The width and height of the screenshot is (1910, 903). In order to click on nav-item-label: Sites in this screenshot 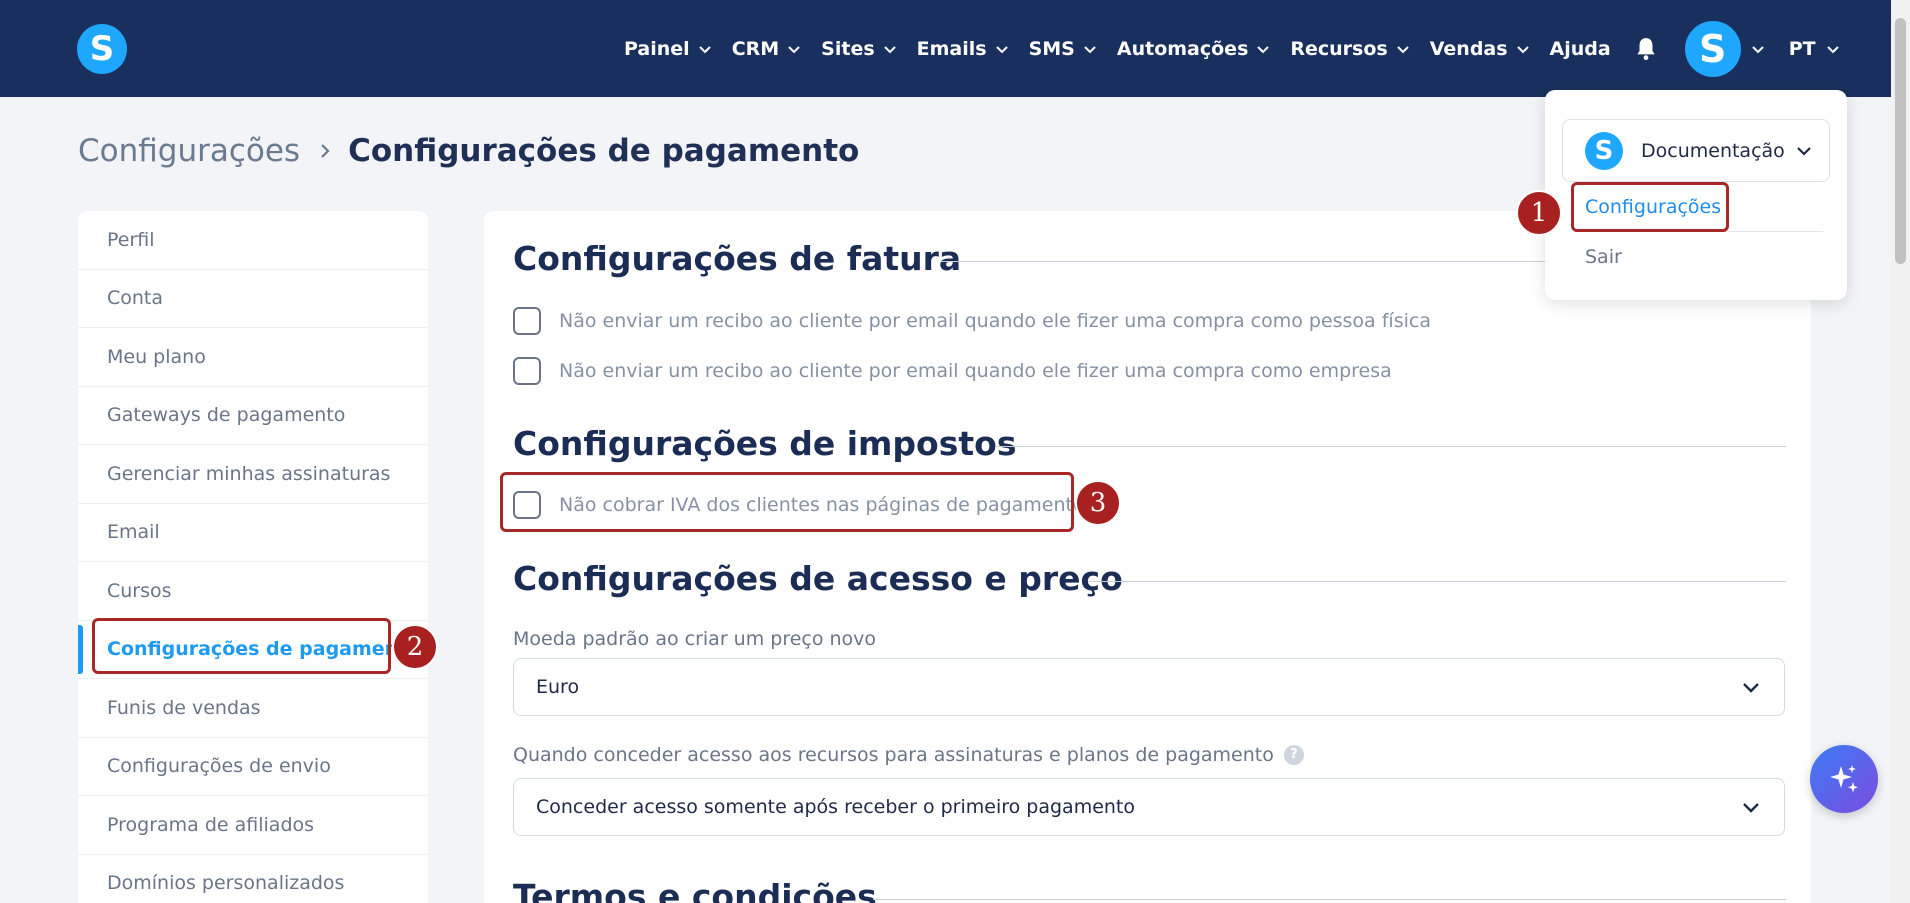, I will do `click(848, 48)`.